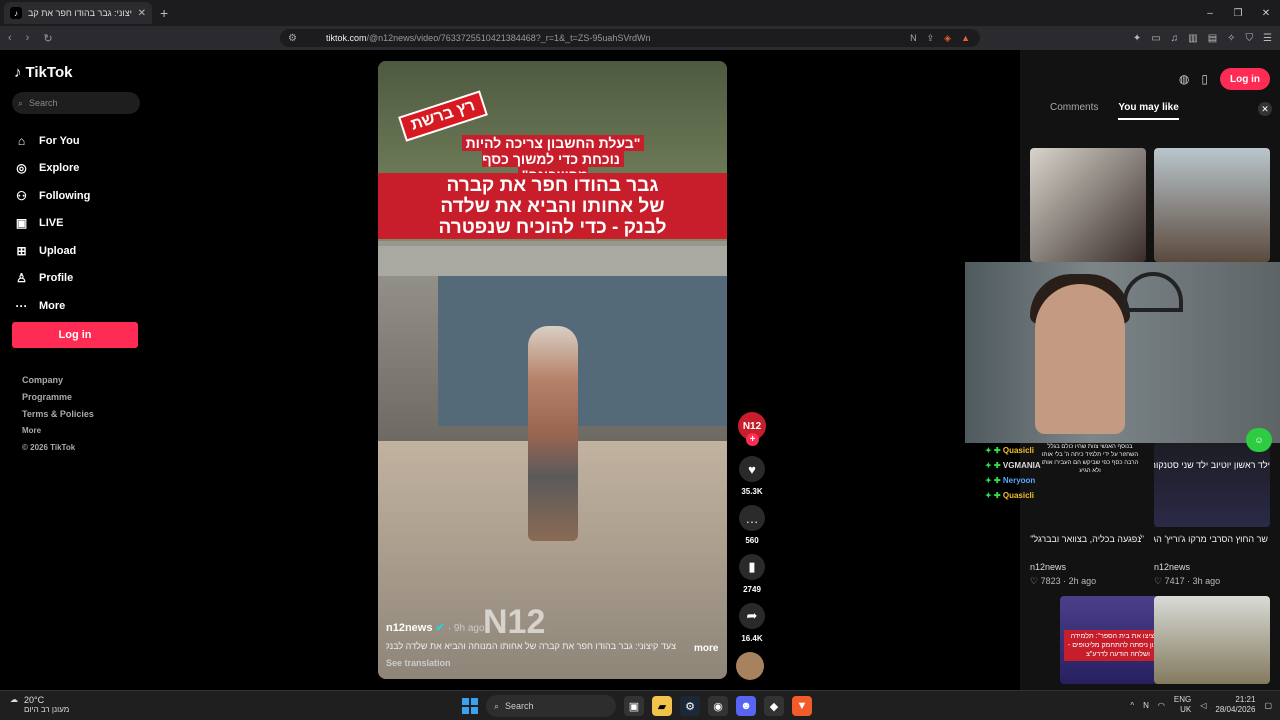  Describe the element at coordinates (931, 38) in the screenshot. I see `share-icon: ⇪` at that location.